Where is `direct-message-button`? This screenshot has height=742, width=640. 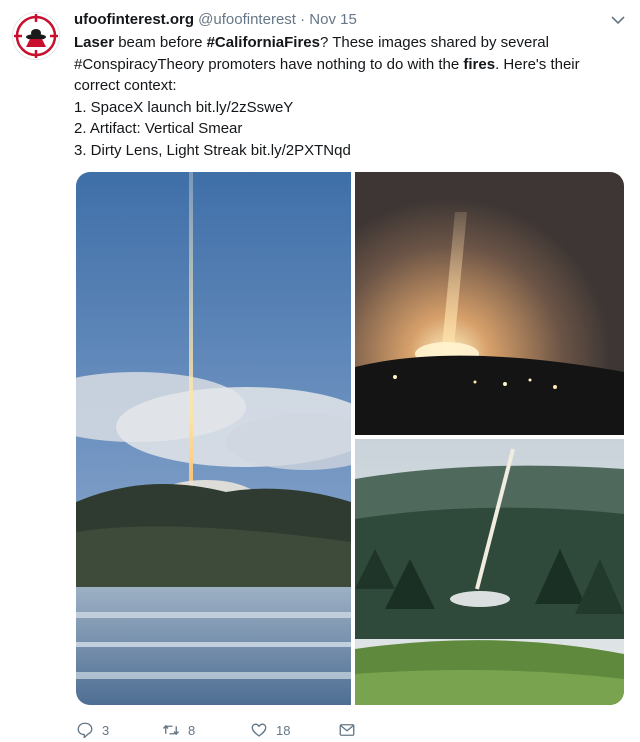
direct-message-button is located at coordinates (347, 730).